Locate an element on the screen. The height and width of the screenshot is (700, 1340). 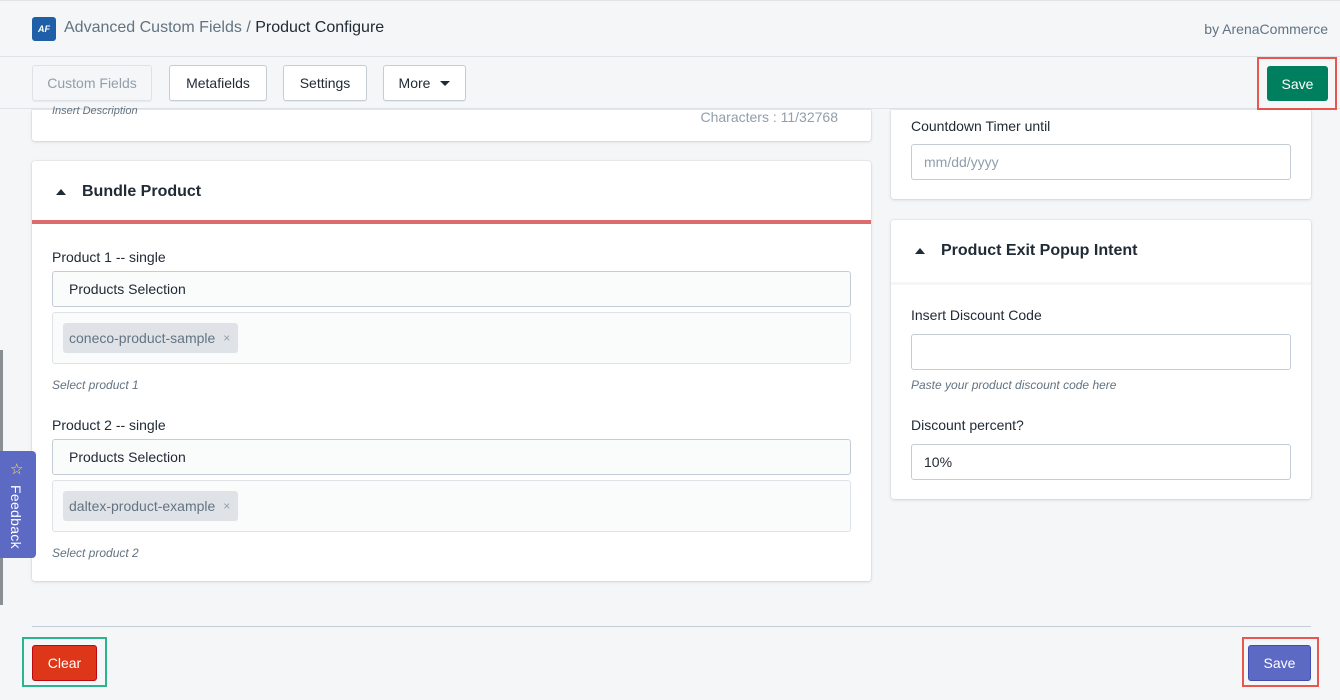
product-2-hint: Select product 2 is located at coordinates (95, 553).